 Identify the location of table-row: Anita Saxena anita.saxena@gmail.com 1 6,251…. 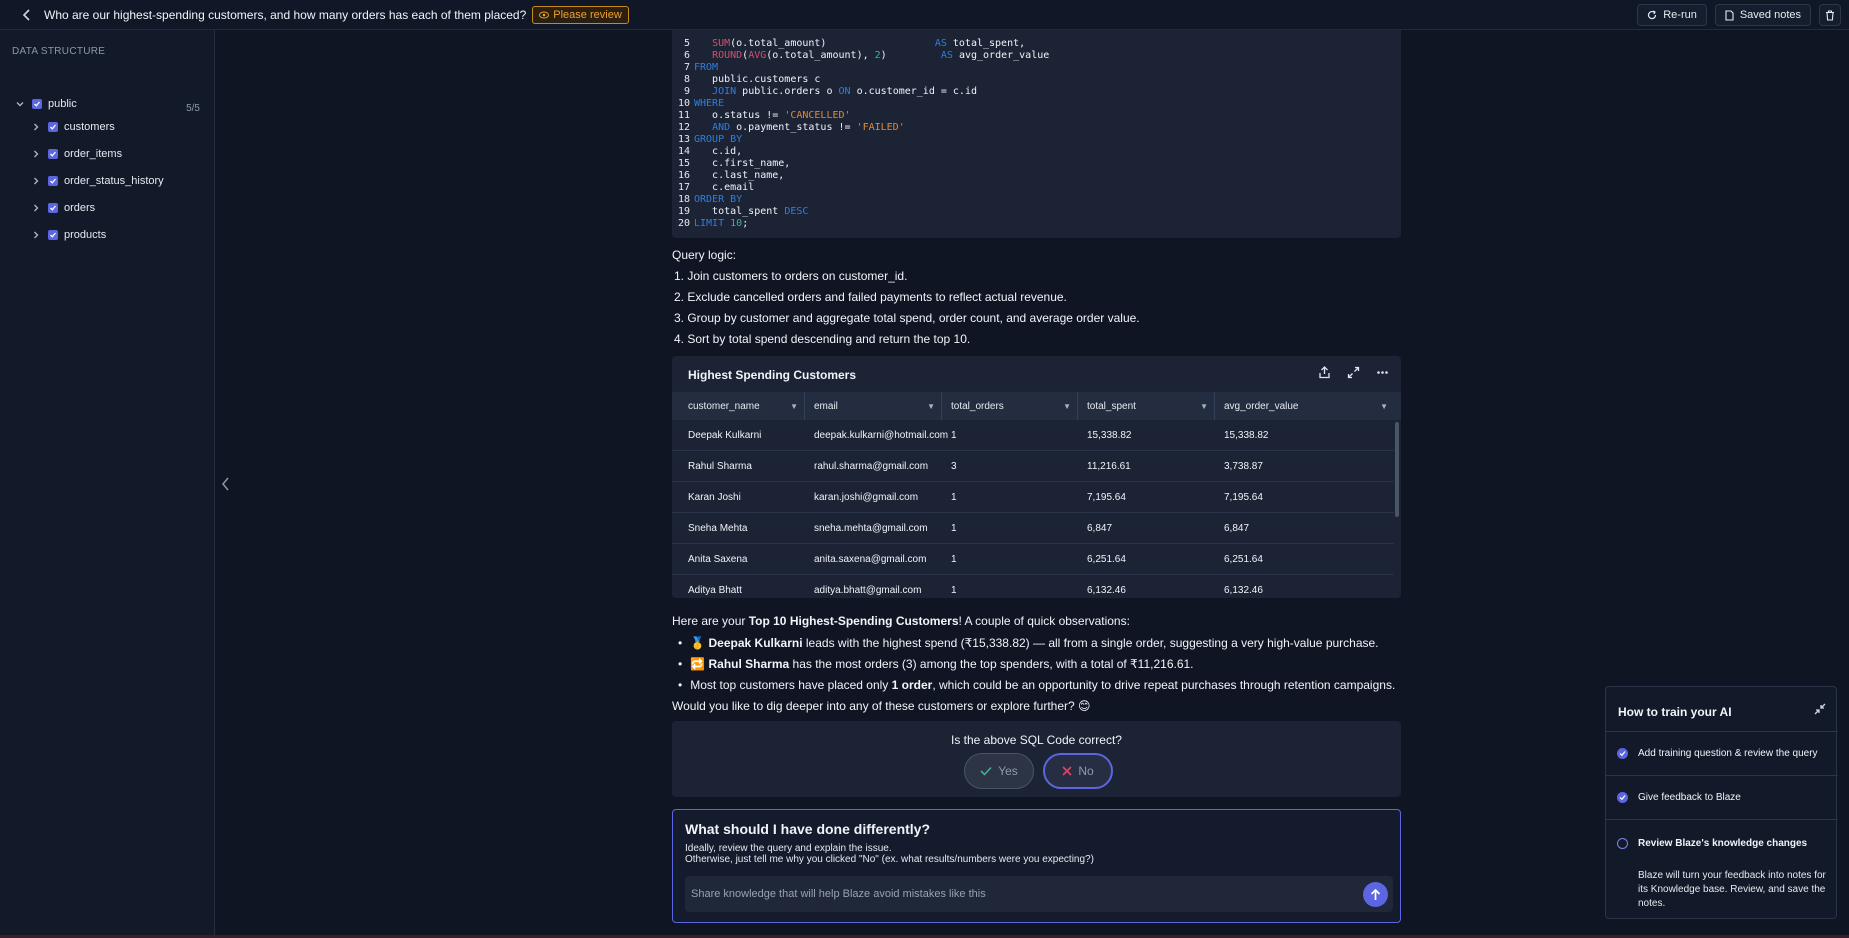
(1033, 559).